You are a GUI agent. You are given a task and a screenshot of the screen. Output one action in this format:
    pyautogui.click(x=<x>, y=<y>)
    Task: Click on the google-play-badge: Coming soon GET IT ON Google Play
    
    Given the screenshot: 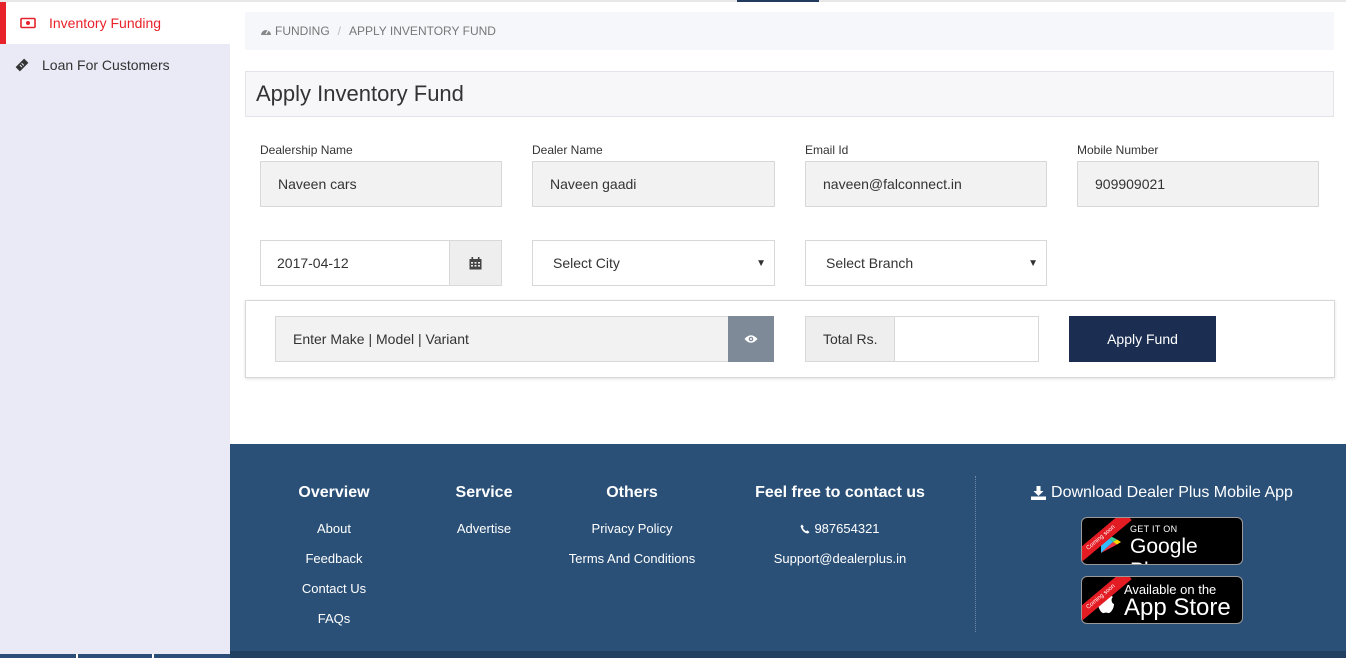 What is the action you would take?
    pyautogui.click(x=1162, y=541)
    